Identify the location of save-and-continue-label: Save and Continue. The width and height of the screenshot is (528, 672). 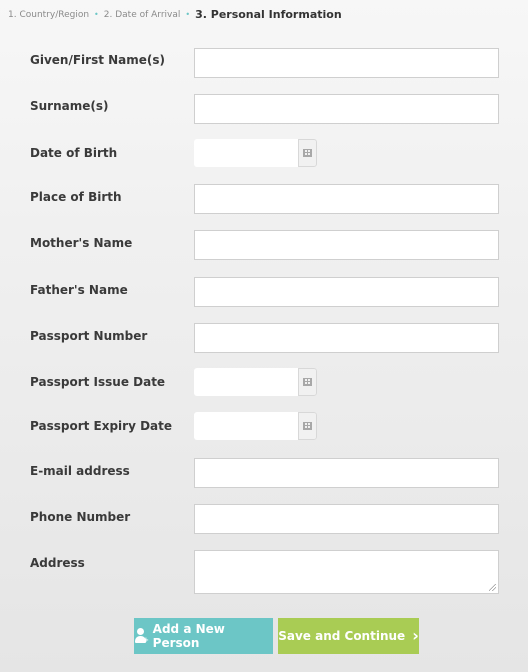
(342, 636).